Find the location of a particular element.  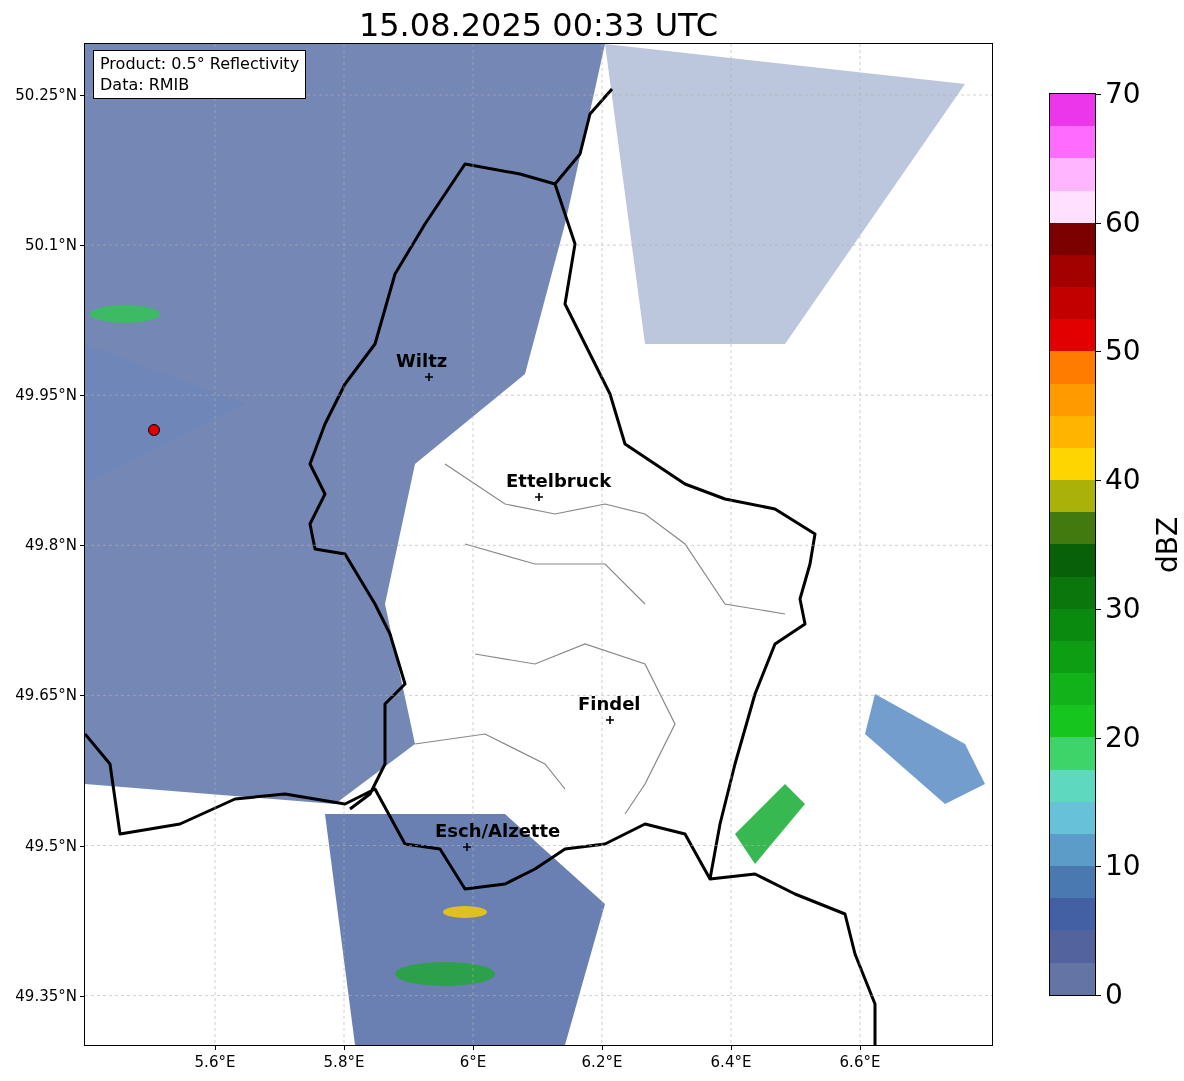

axis-tick-label: 49.8°N is located at coordinates (50, 545).